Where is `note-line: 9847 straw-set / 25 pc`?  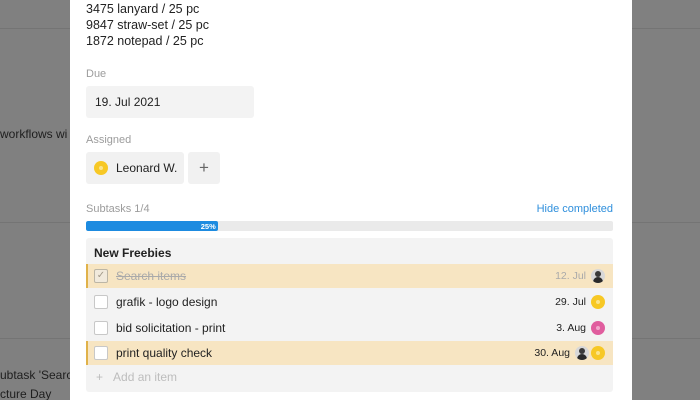 note-line: 9847 straw-set / 25 pc is located at coordinates (147, 25).